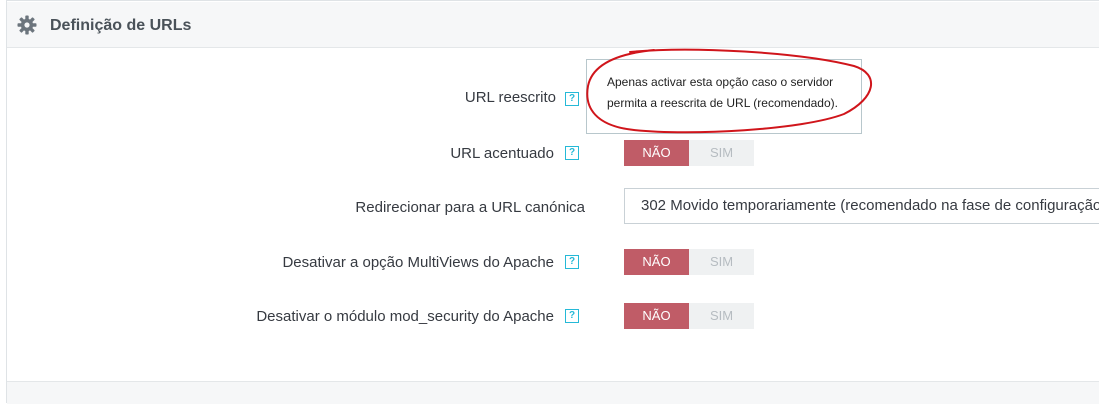  Describe the element at coordinates (553, 25) in the screenshot. I see `panel-heading: Definição de URLs` at that location.